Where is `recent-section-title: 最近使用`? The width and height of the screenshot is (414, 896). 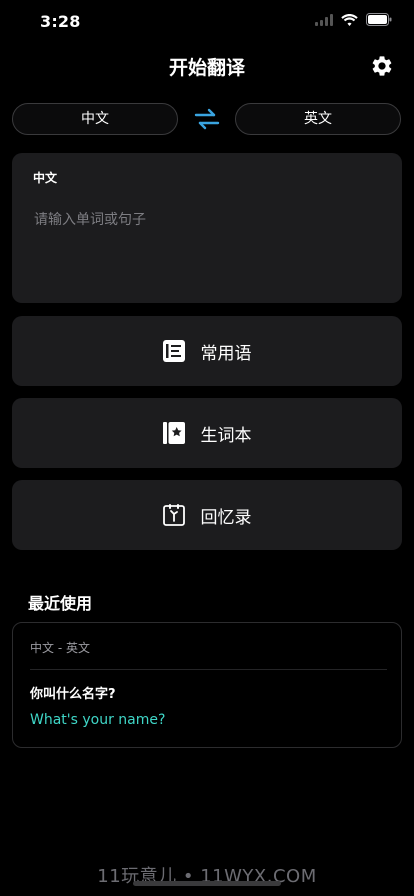 recent-section-title: 最近使用 is located at coordinates (60, 603).